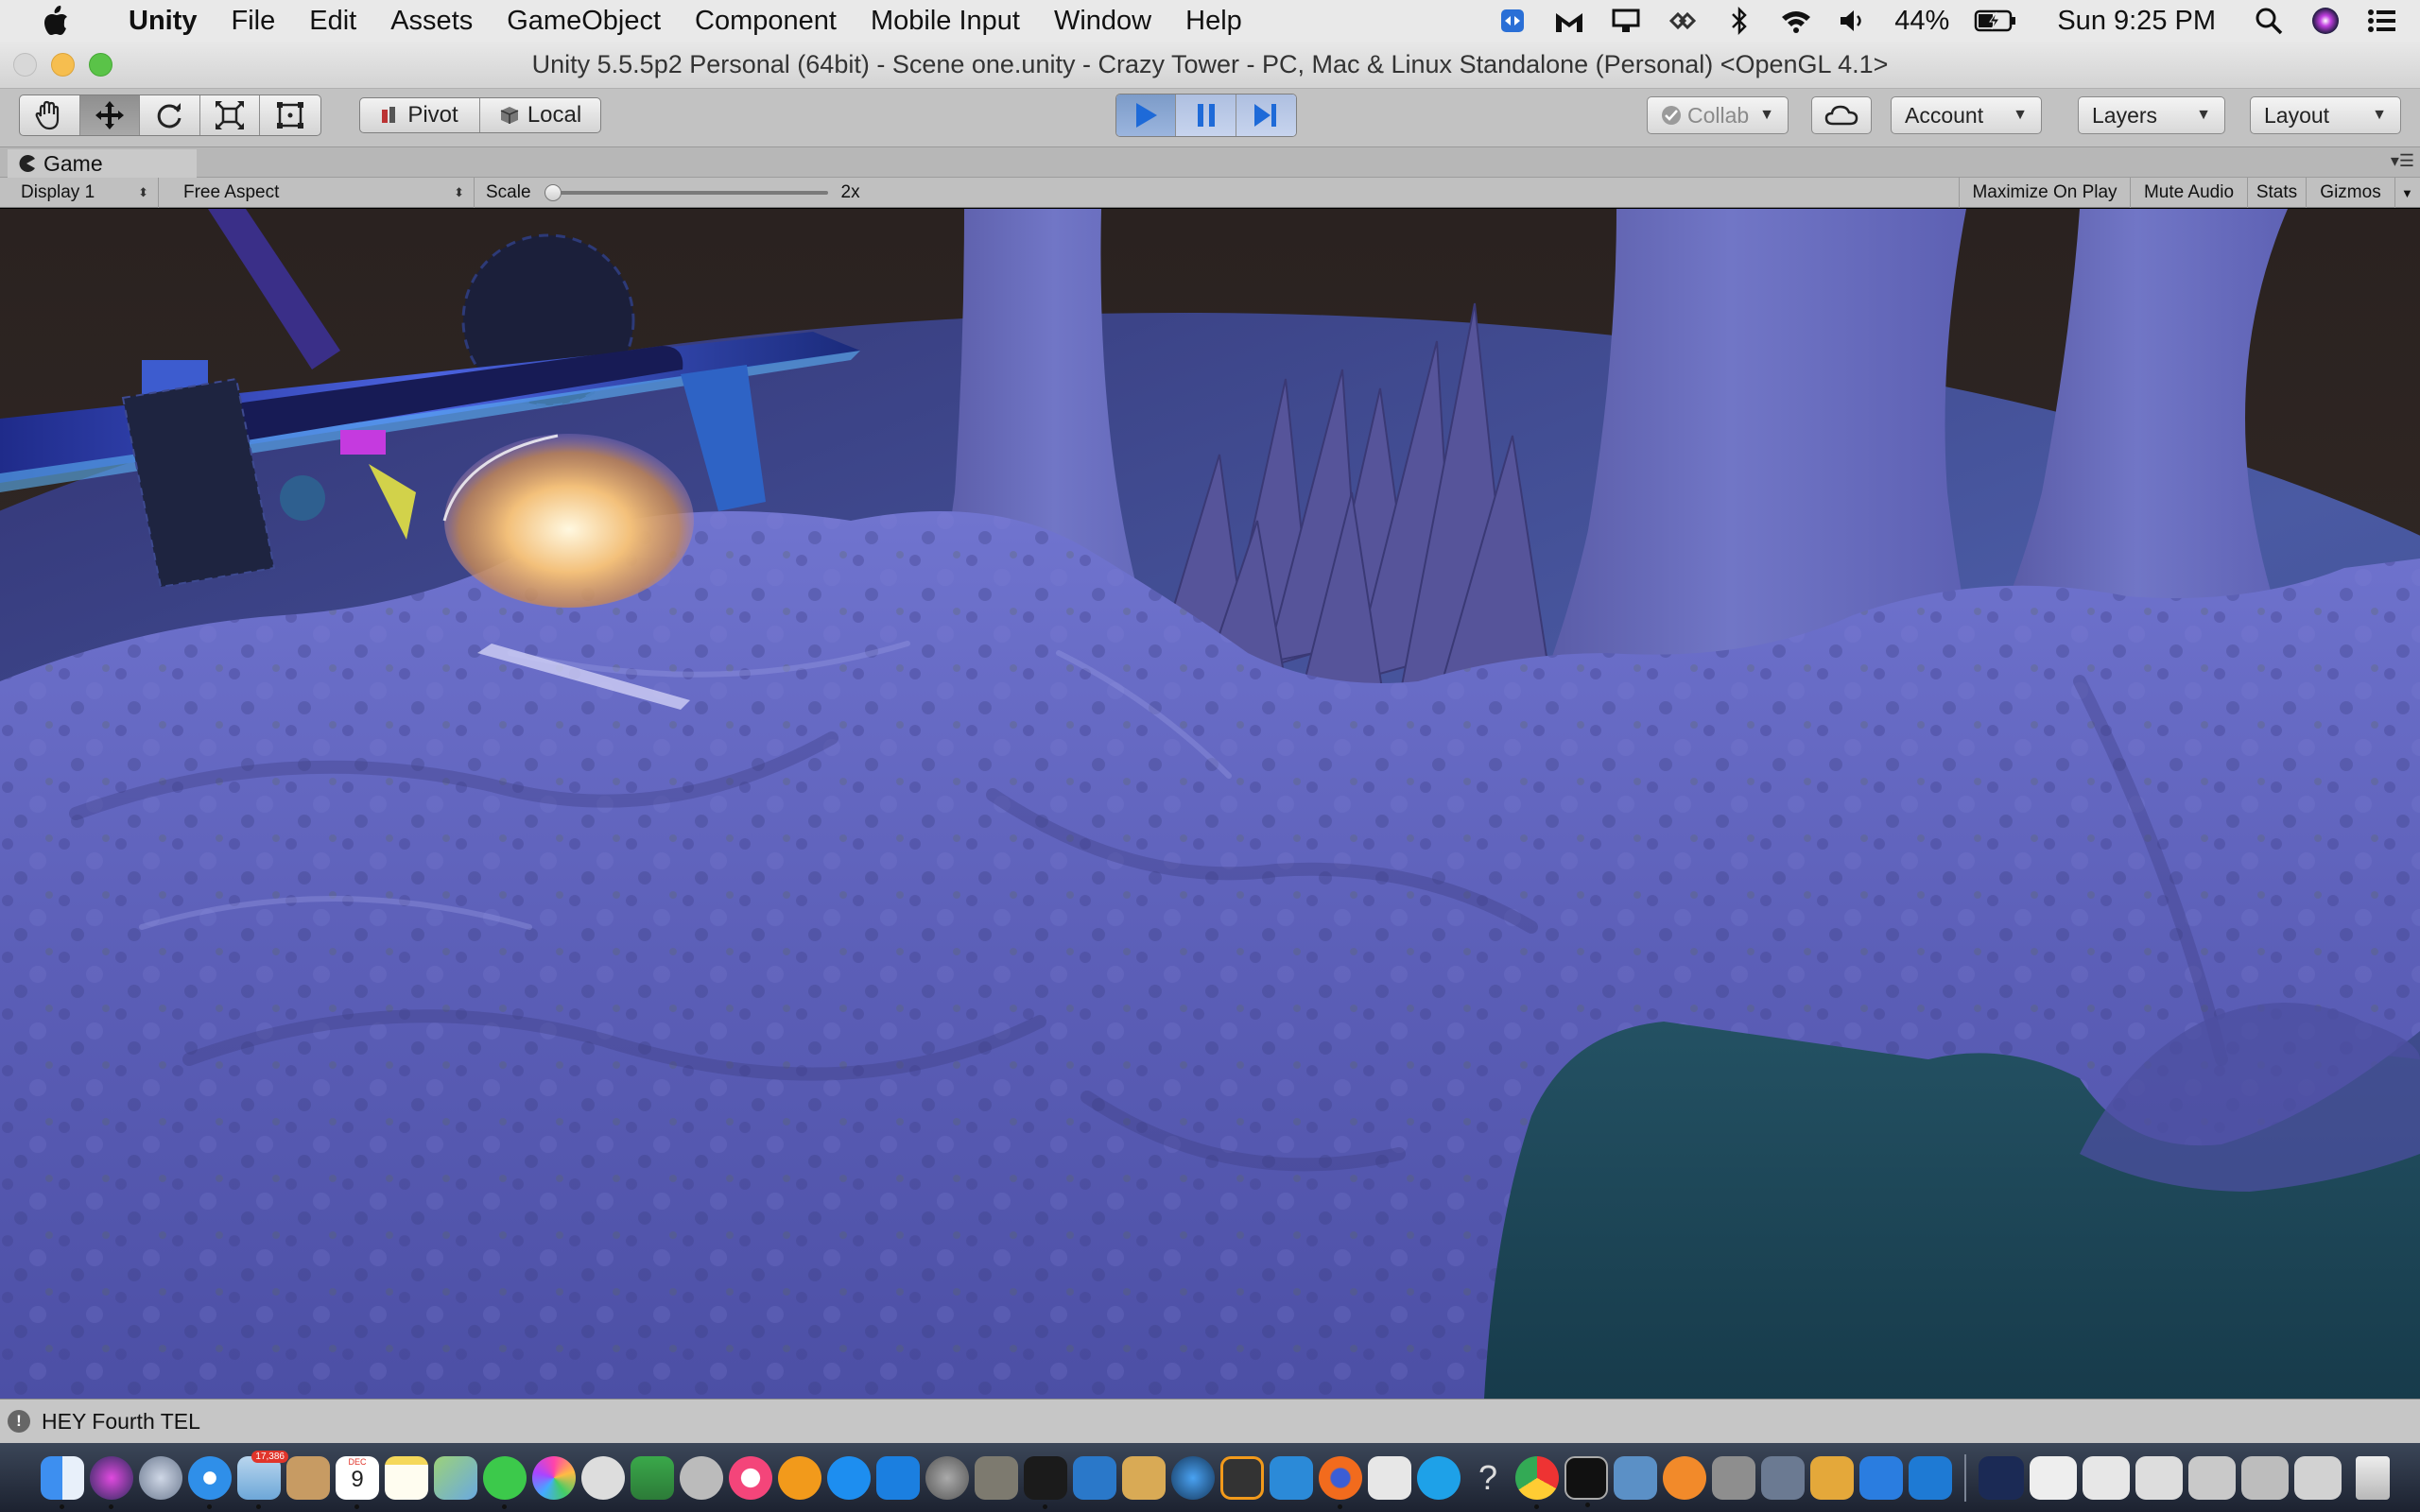  I want to click on bluetooth-icon, so click(1739, 21).